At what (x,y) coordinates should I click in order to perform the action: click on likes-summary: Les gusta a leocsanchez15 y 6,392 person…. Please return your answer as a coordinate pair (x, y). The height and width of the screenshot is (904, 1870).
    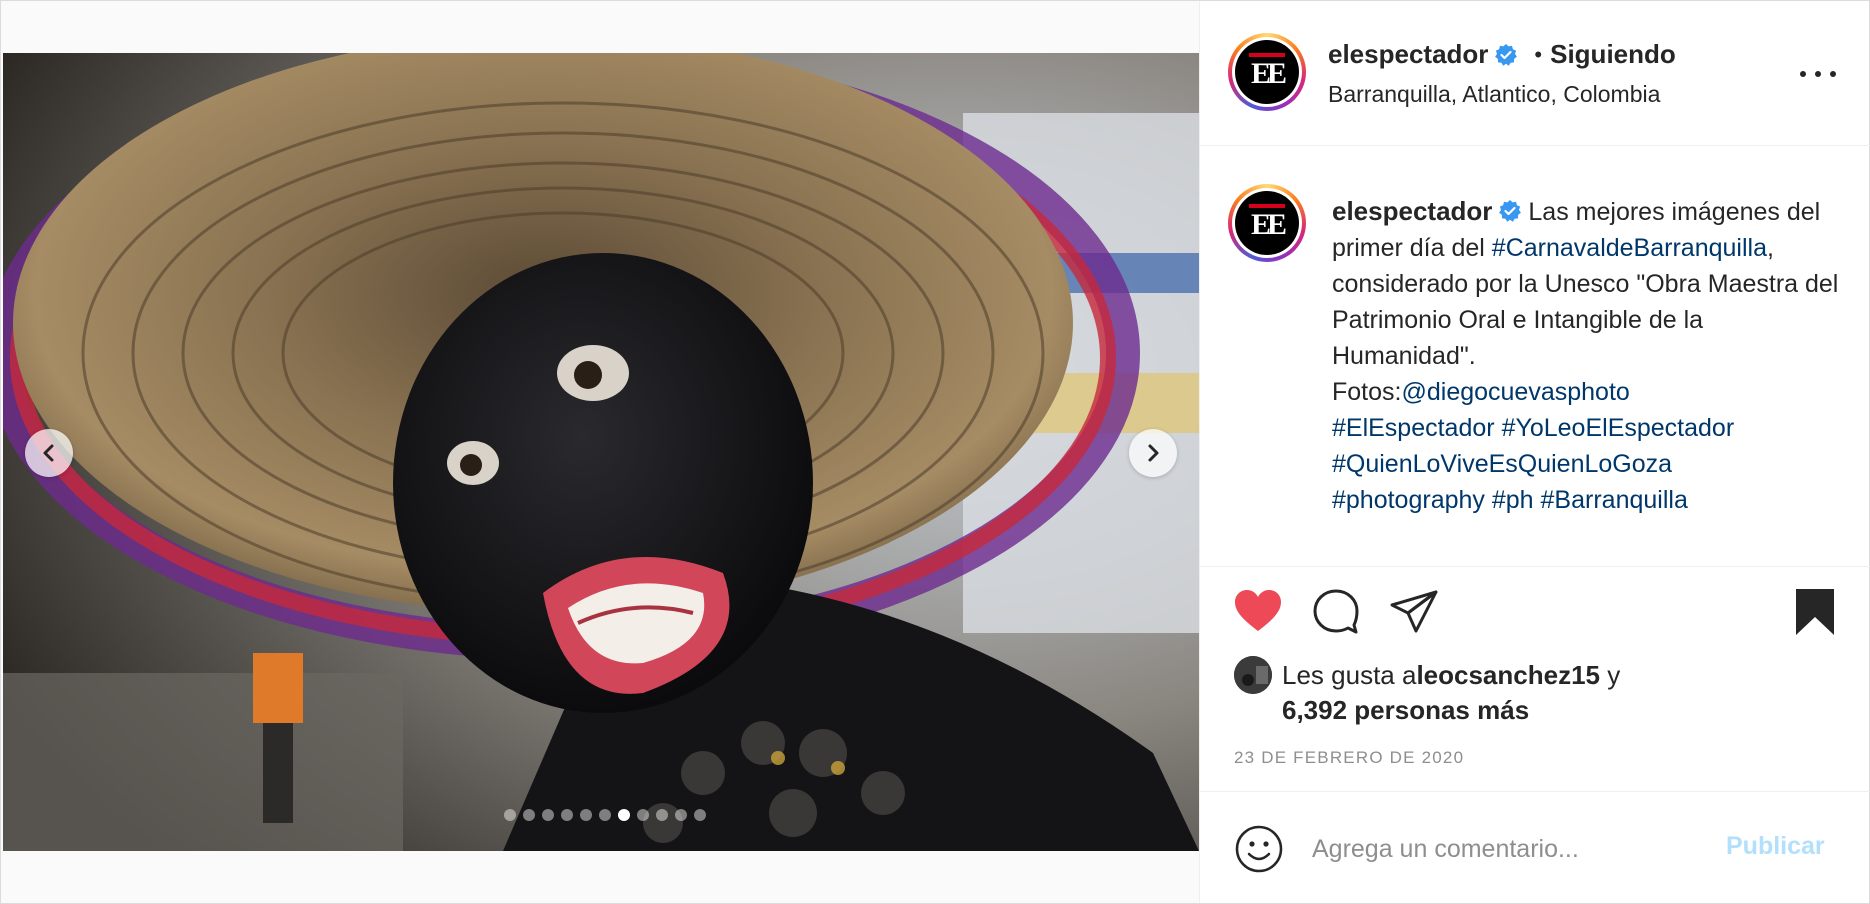
    Looking at the image, I should click on (1544, 691).